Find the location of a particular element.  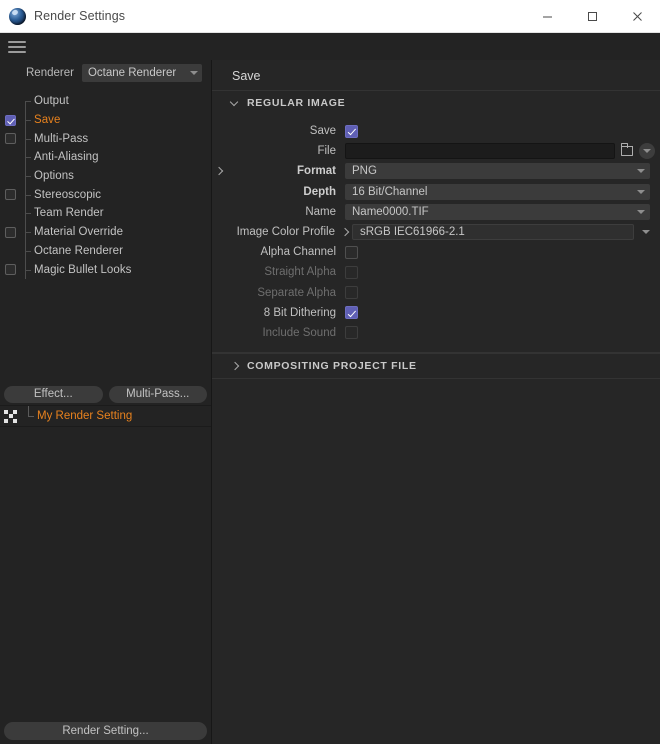

name-select: Name0000.TIF is located at coordinates (497, 211).